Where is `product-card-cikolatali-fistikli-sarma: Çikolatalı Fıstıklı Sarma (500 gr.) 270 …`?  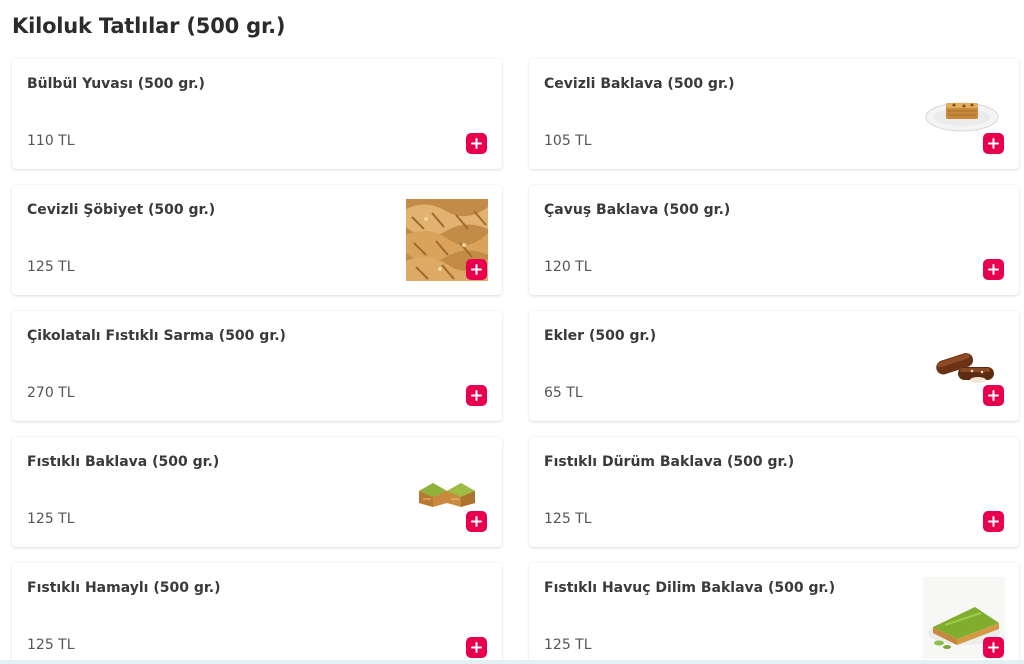
product-card-cikolatali-fistikli-sarma: Çikolatalı Fıstıklı Sarma (500 gr.) 270 … is located at coordinates (257, 366).